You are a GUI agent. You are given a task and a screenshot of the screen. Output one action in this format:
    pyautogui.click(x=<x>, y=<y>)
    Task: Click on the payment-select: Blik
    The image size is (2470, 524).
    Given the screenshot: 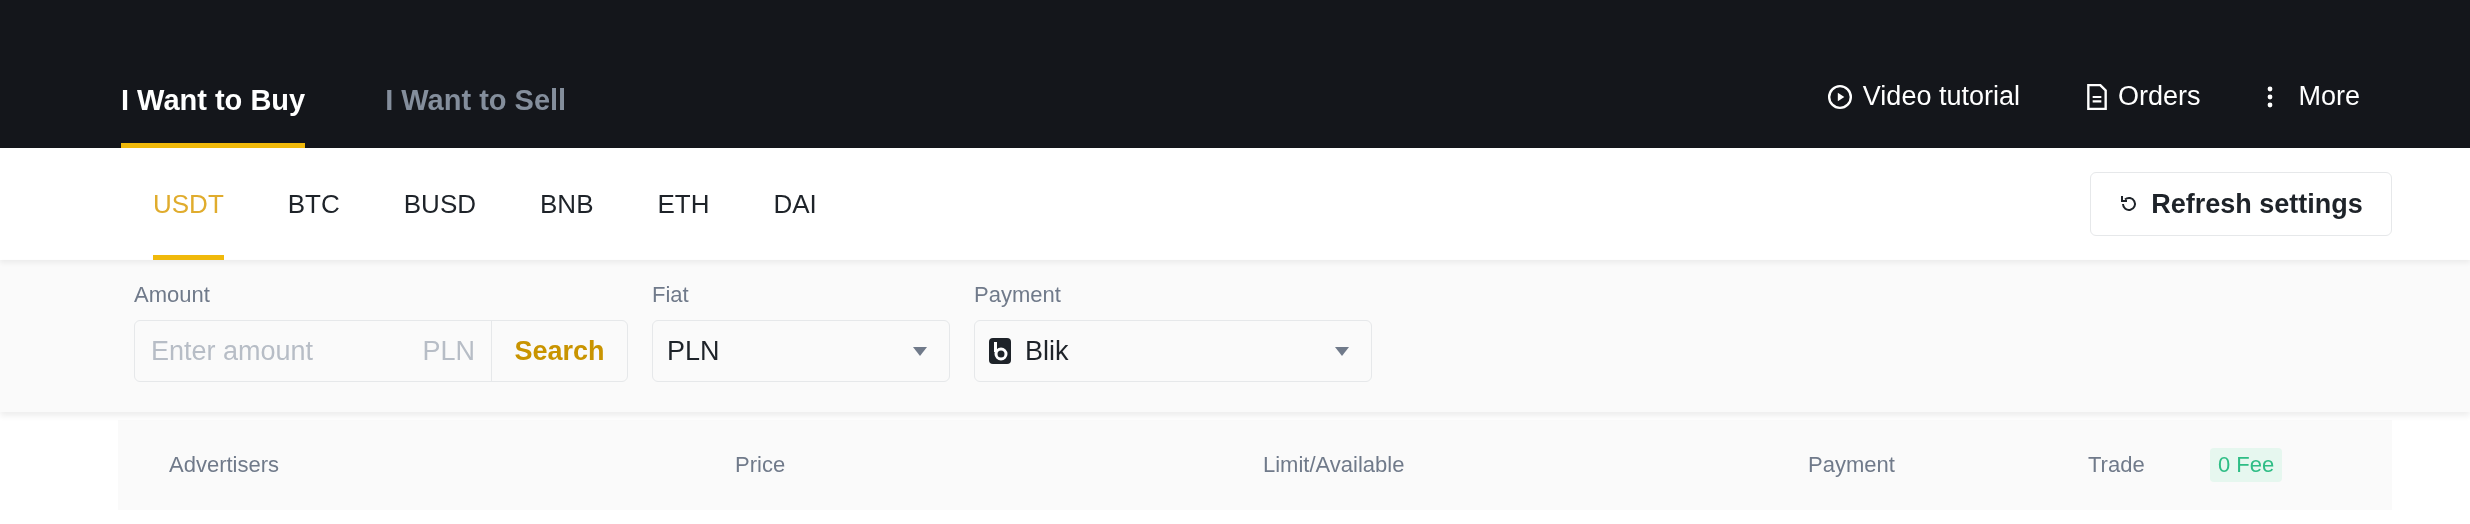 What is the action you would take?
    pyautogui.click(x=1173, y=351)
    